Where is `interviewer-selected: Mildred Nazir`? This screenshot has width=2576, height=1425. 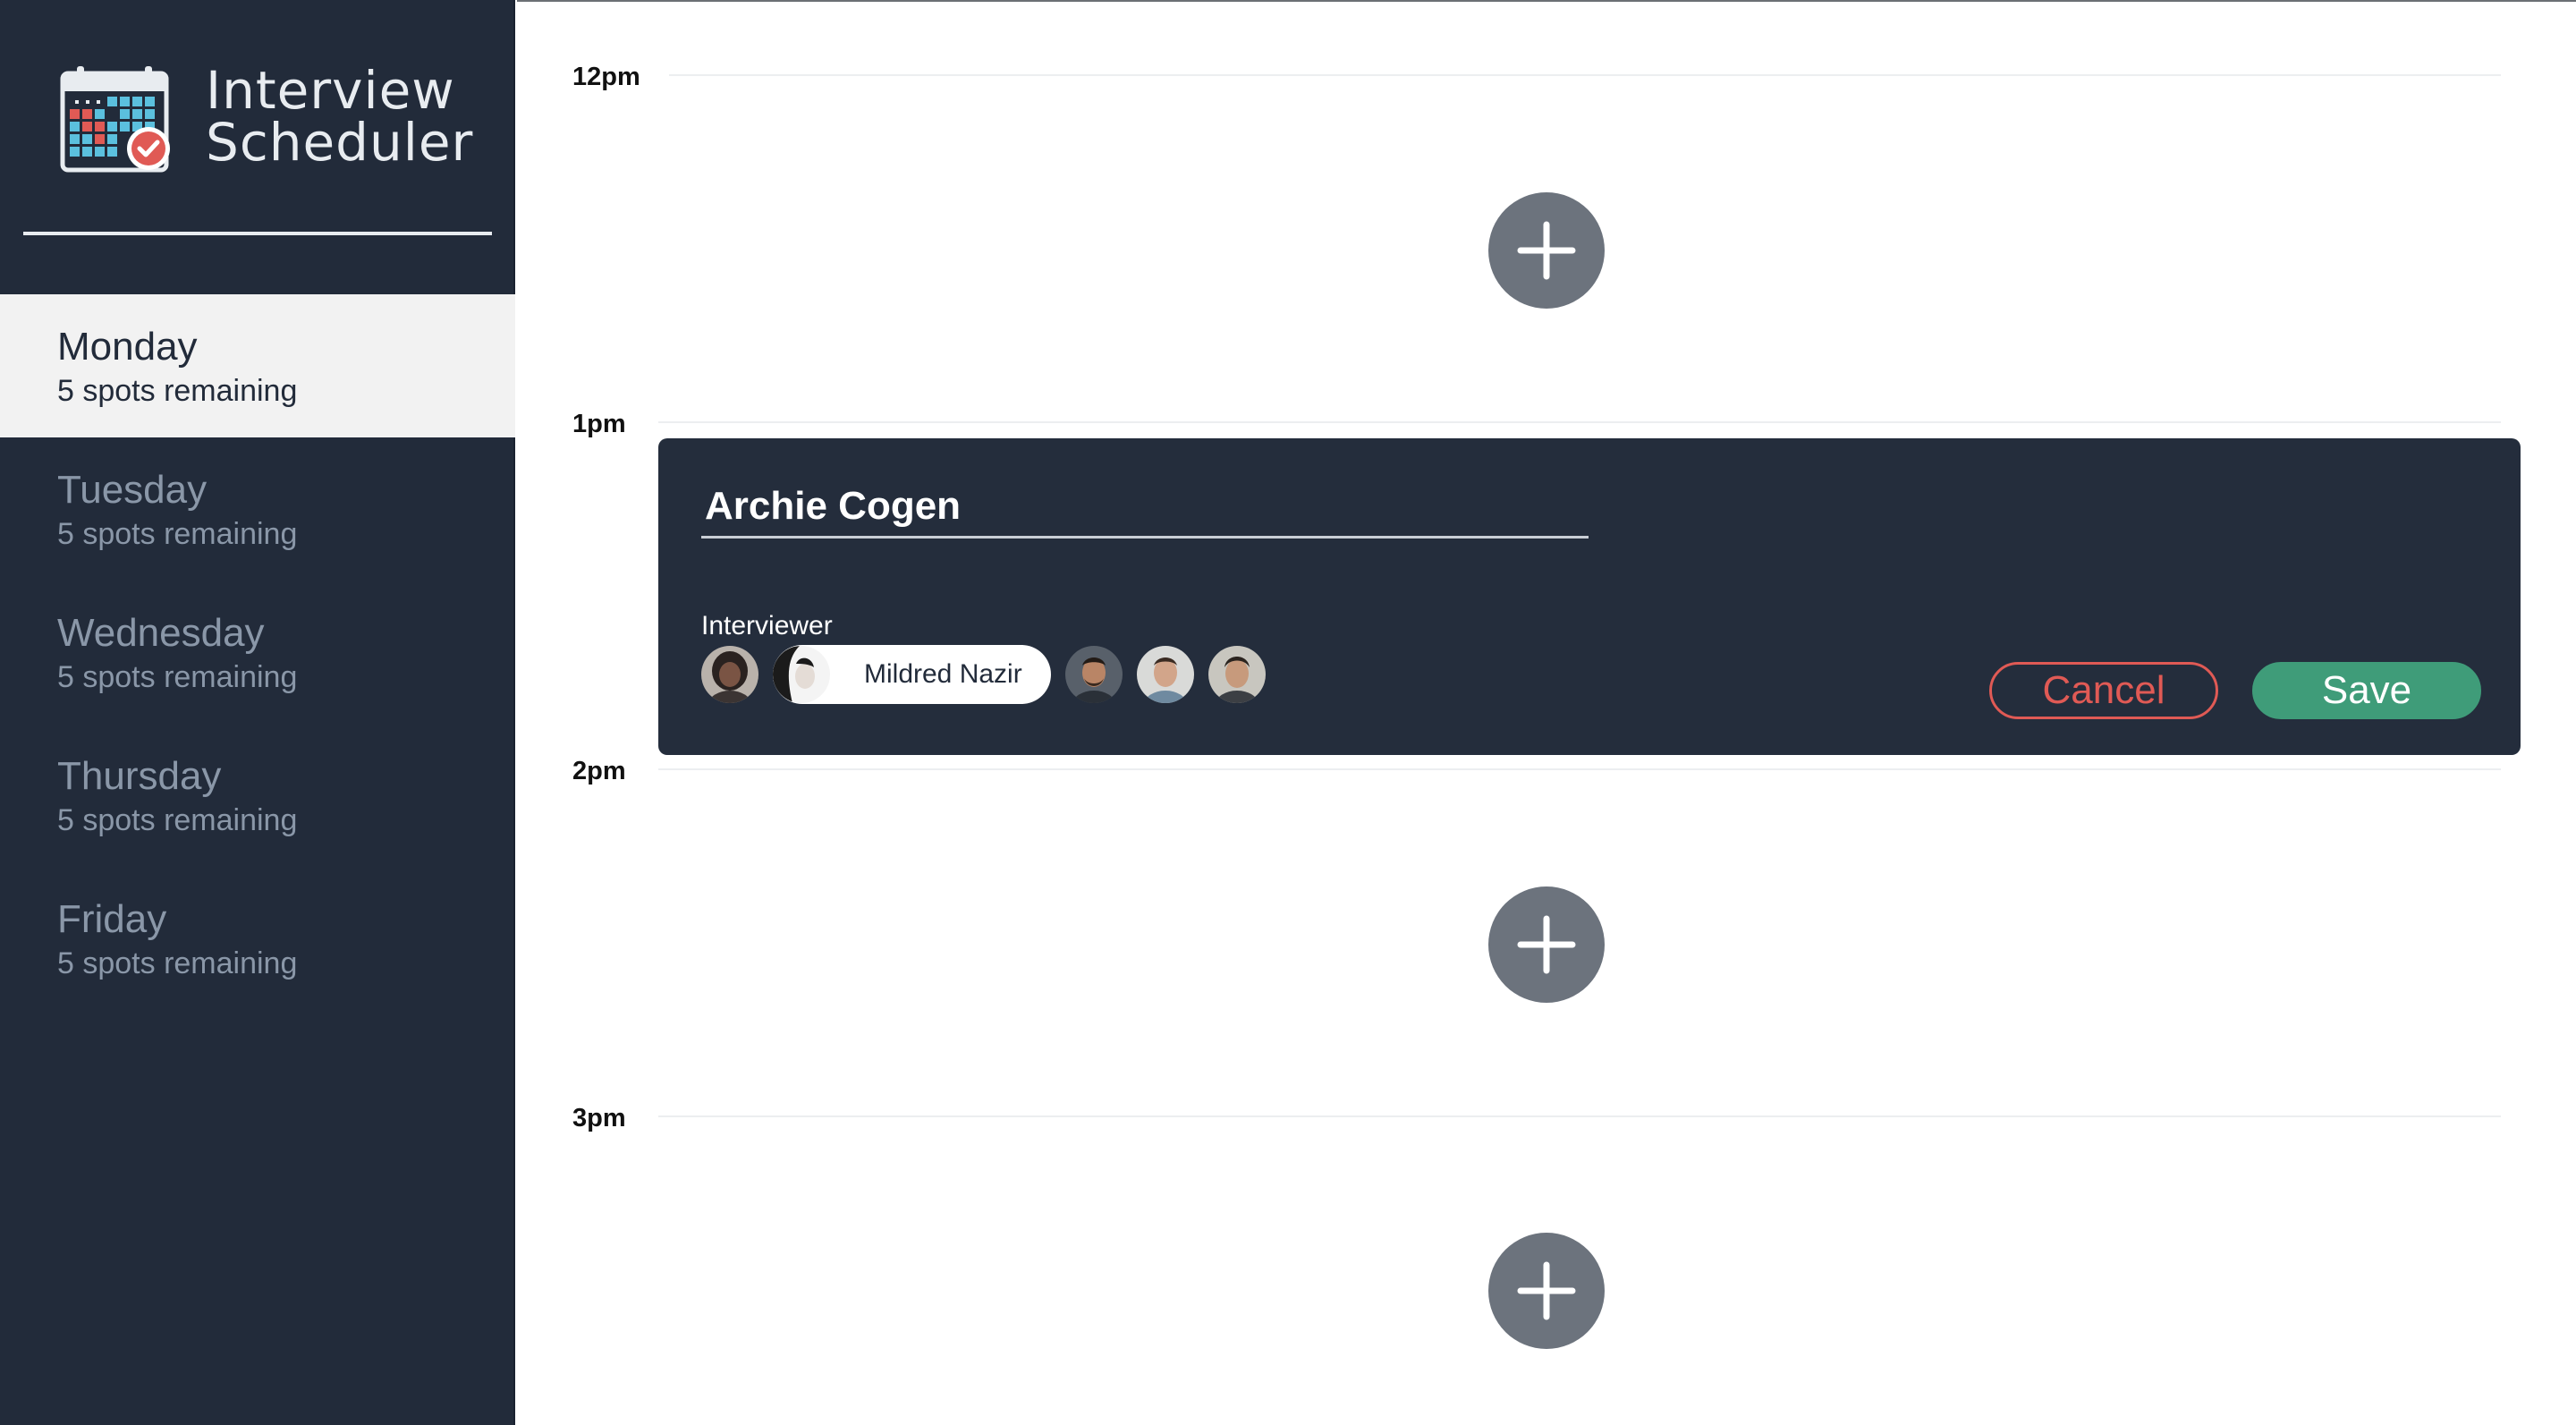
interviewer-selected: Mildred Nazir is located at coordinates (912, 674).